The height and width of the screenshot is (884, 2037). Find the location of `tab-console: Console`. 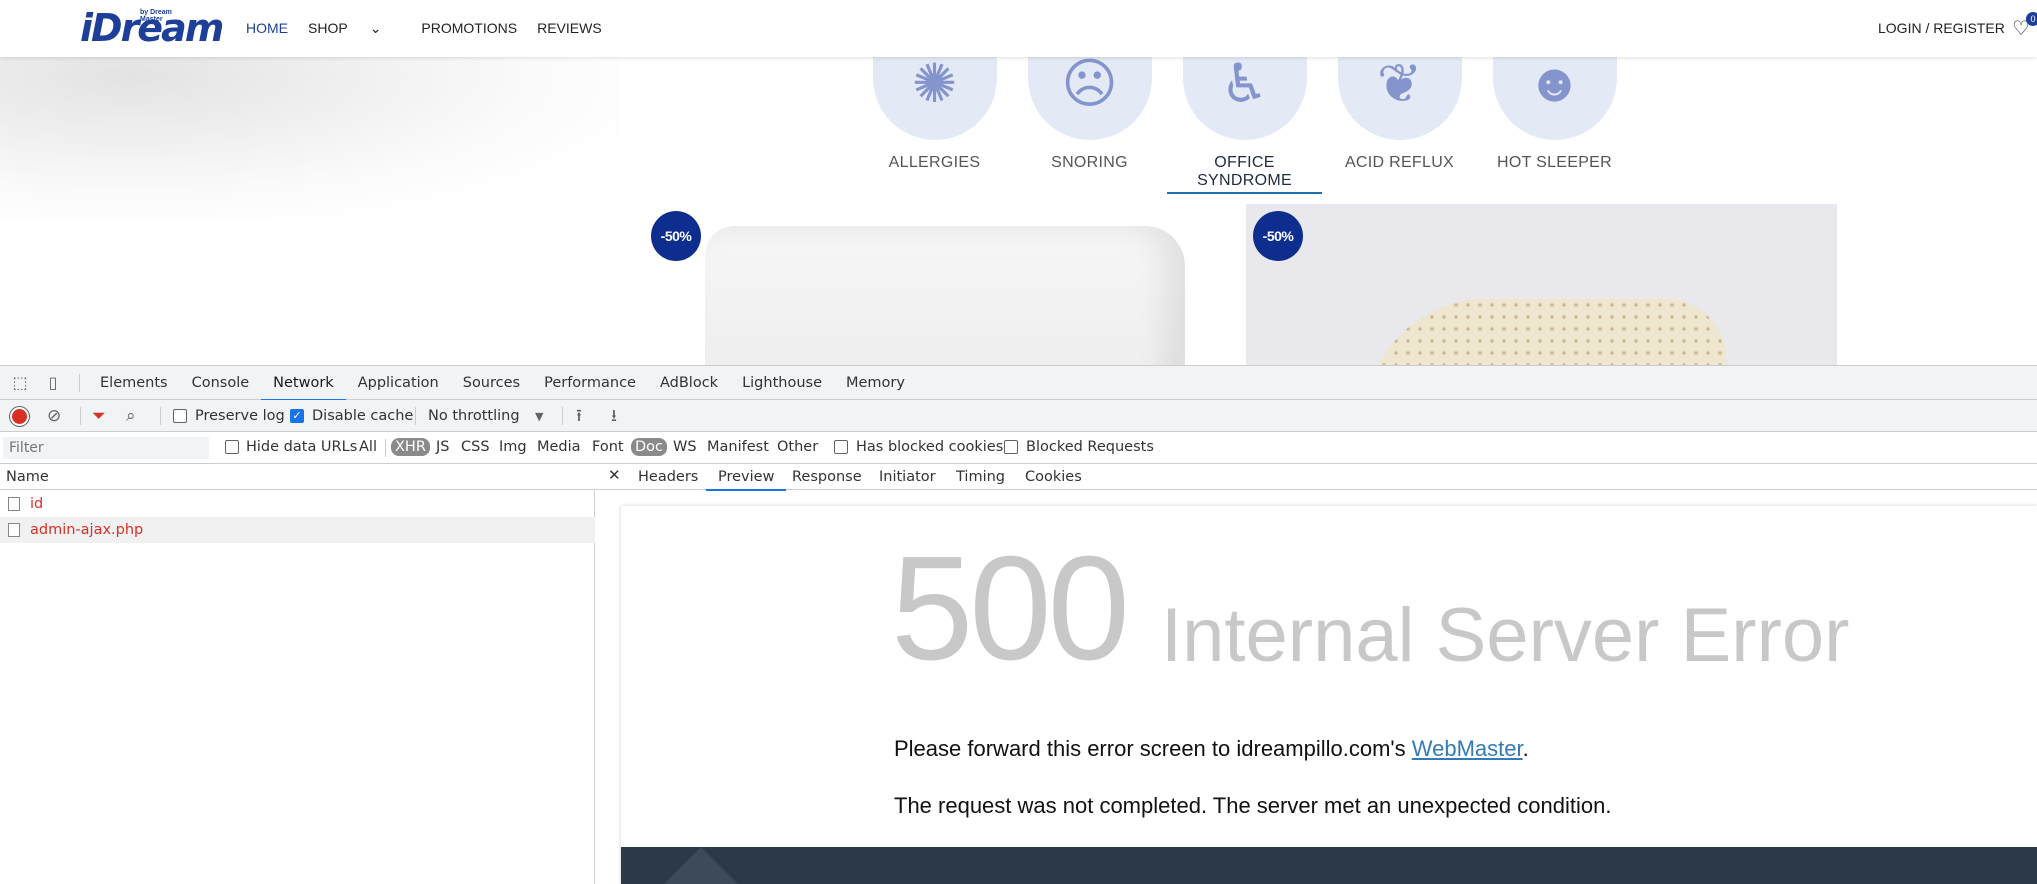

tab-console: Console is located at coordinates (221, 383).